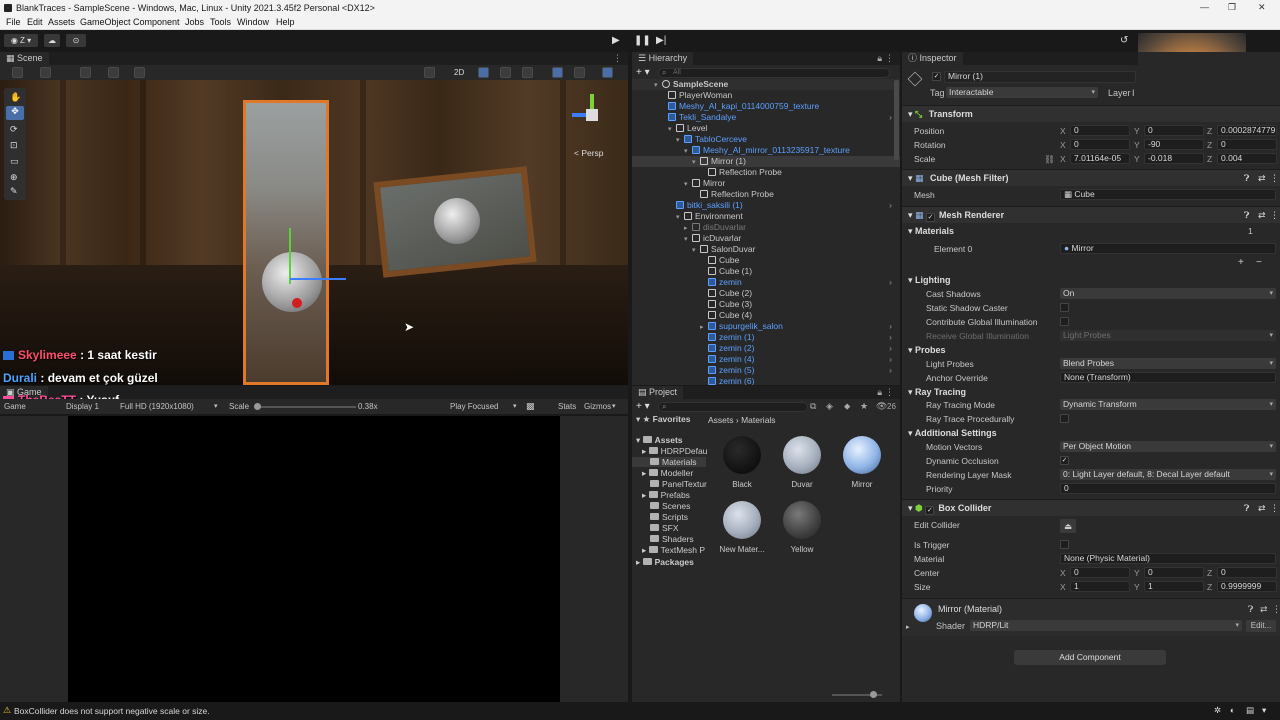  What do you see at coordinates (766, 117) in the screenshot?
I see `hierarchy-row: Tekli_Sandalye ›` at bounding box center [766, 117].